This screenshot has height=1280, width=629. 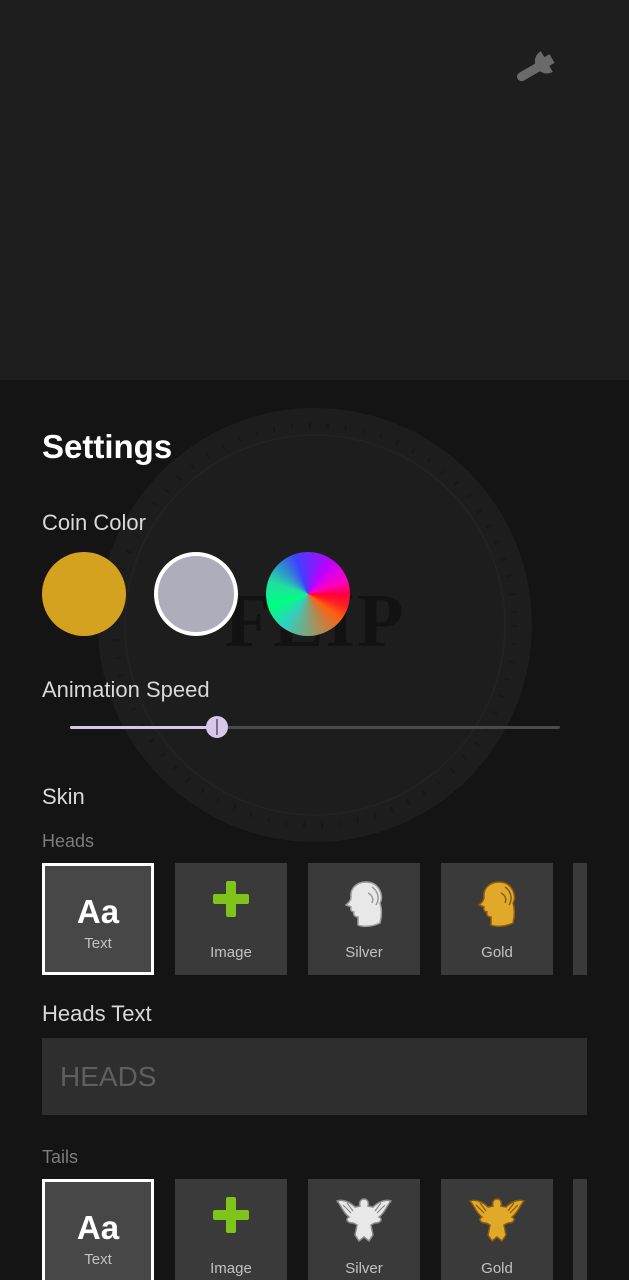 I want to click on tails-skin-silver-tile: Silver, so click(x=364, y=1229).